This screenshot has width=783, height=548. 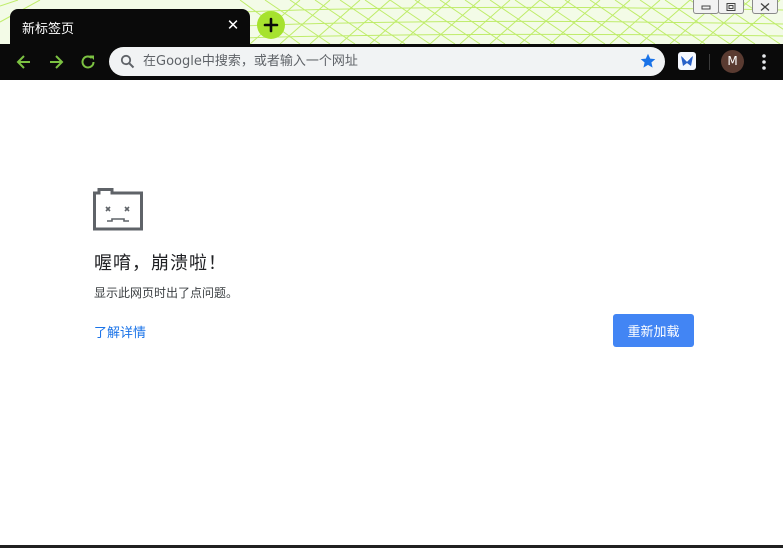 I want to click on restore-icon, so click(x=731, y=6).